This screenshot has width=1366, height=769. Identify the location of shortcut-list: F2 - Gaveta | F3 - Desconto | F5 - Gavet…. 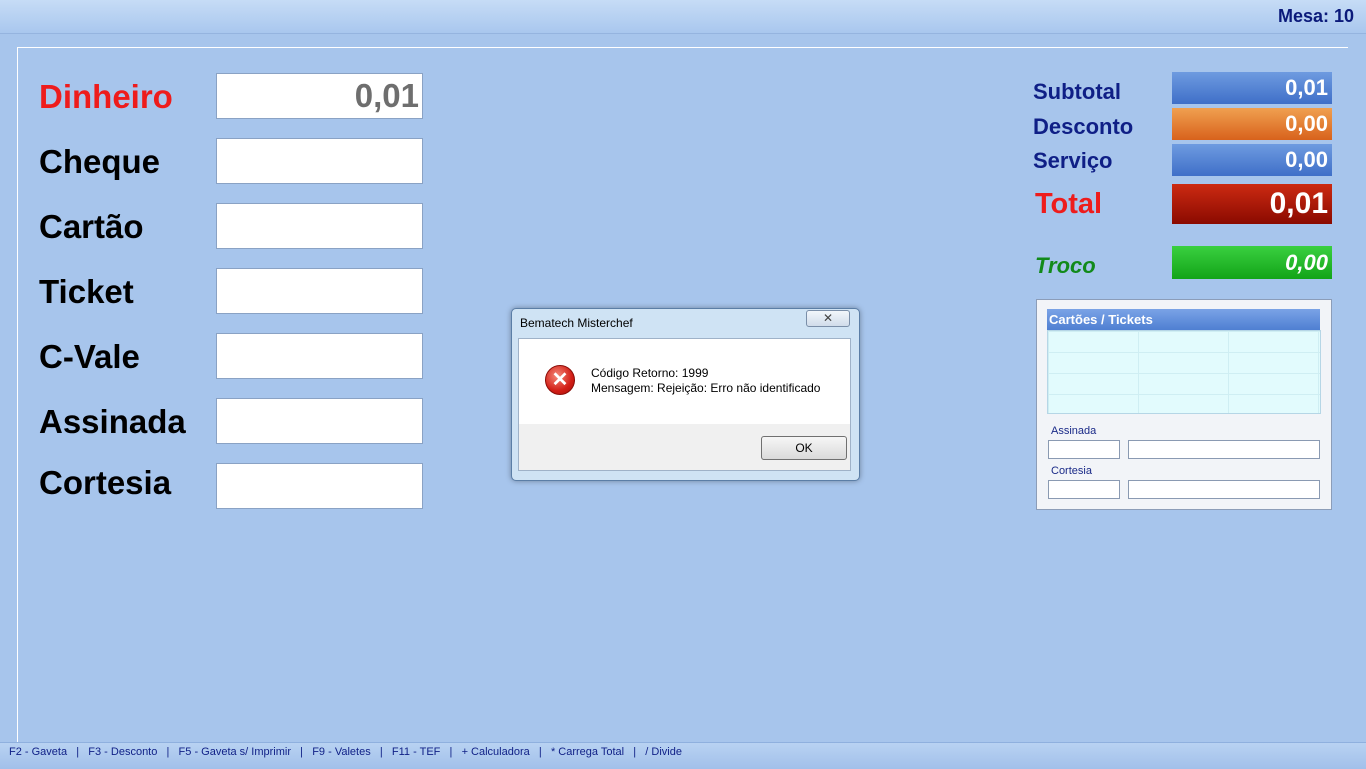
(345, 752).